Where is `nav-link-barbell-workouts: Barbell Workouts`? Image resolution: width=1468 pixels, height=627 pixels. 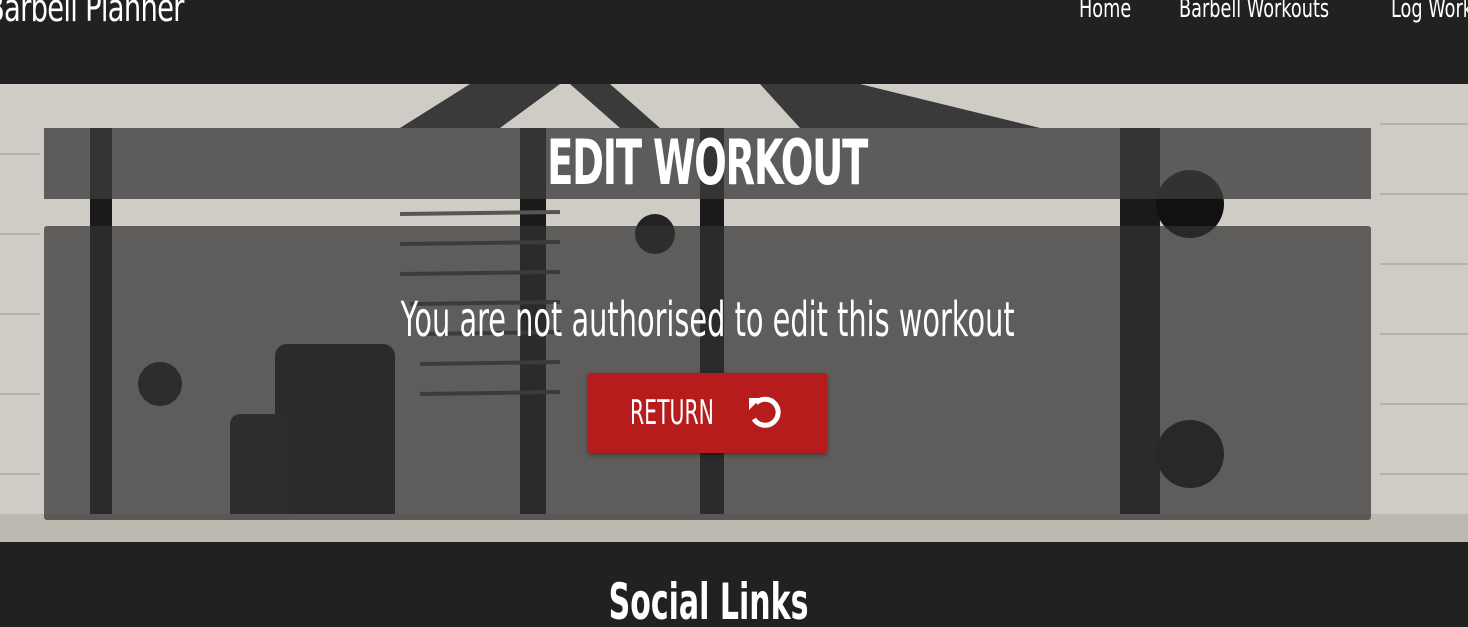
nav-link-barbell-workouts: Barbell Workouts is located at coordinates (1254, 12).